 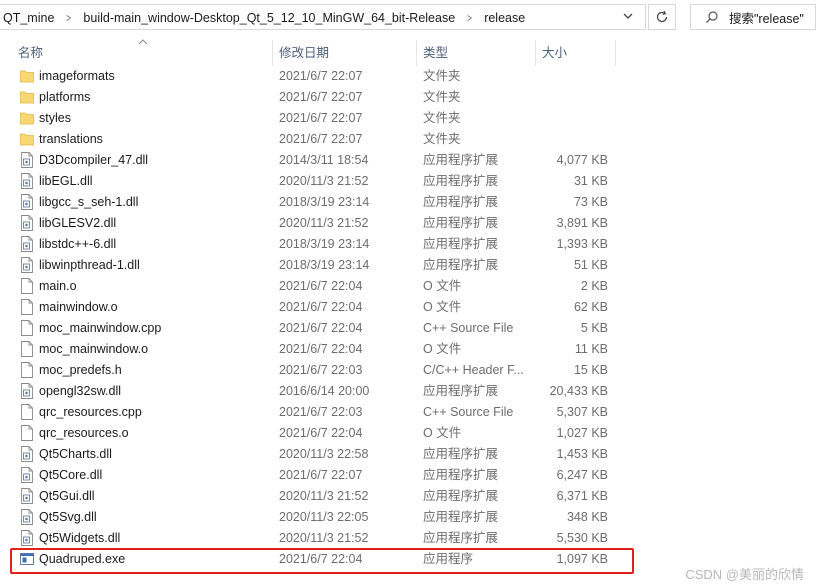 I want to click on file-row: Qt5Gui.dll 2020/11/3 21:52 应用程序扩展 6,371 KB, so click(x=320, y=496).